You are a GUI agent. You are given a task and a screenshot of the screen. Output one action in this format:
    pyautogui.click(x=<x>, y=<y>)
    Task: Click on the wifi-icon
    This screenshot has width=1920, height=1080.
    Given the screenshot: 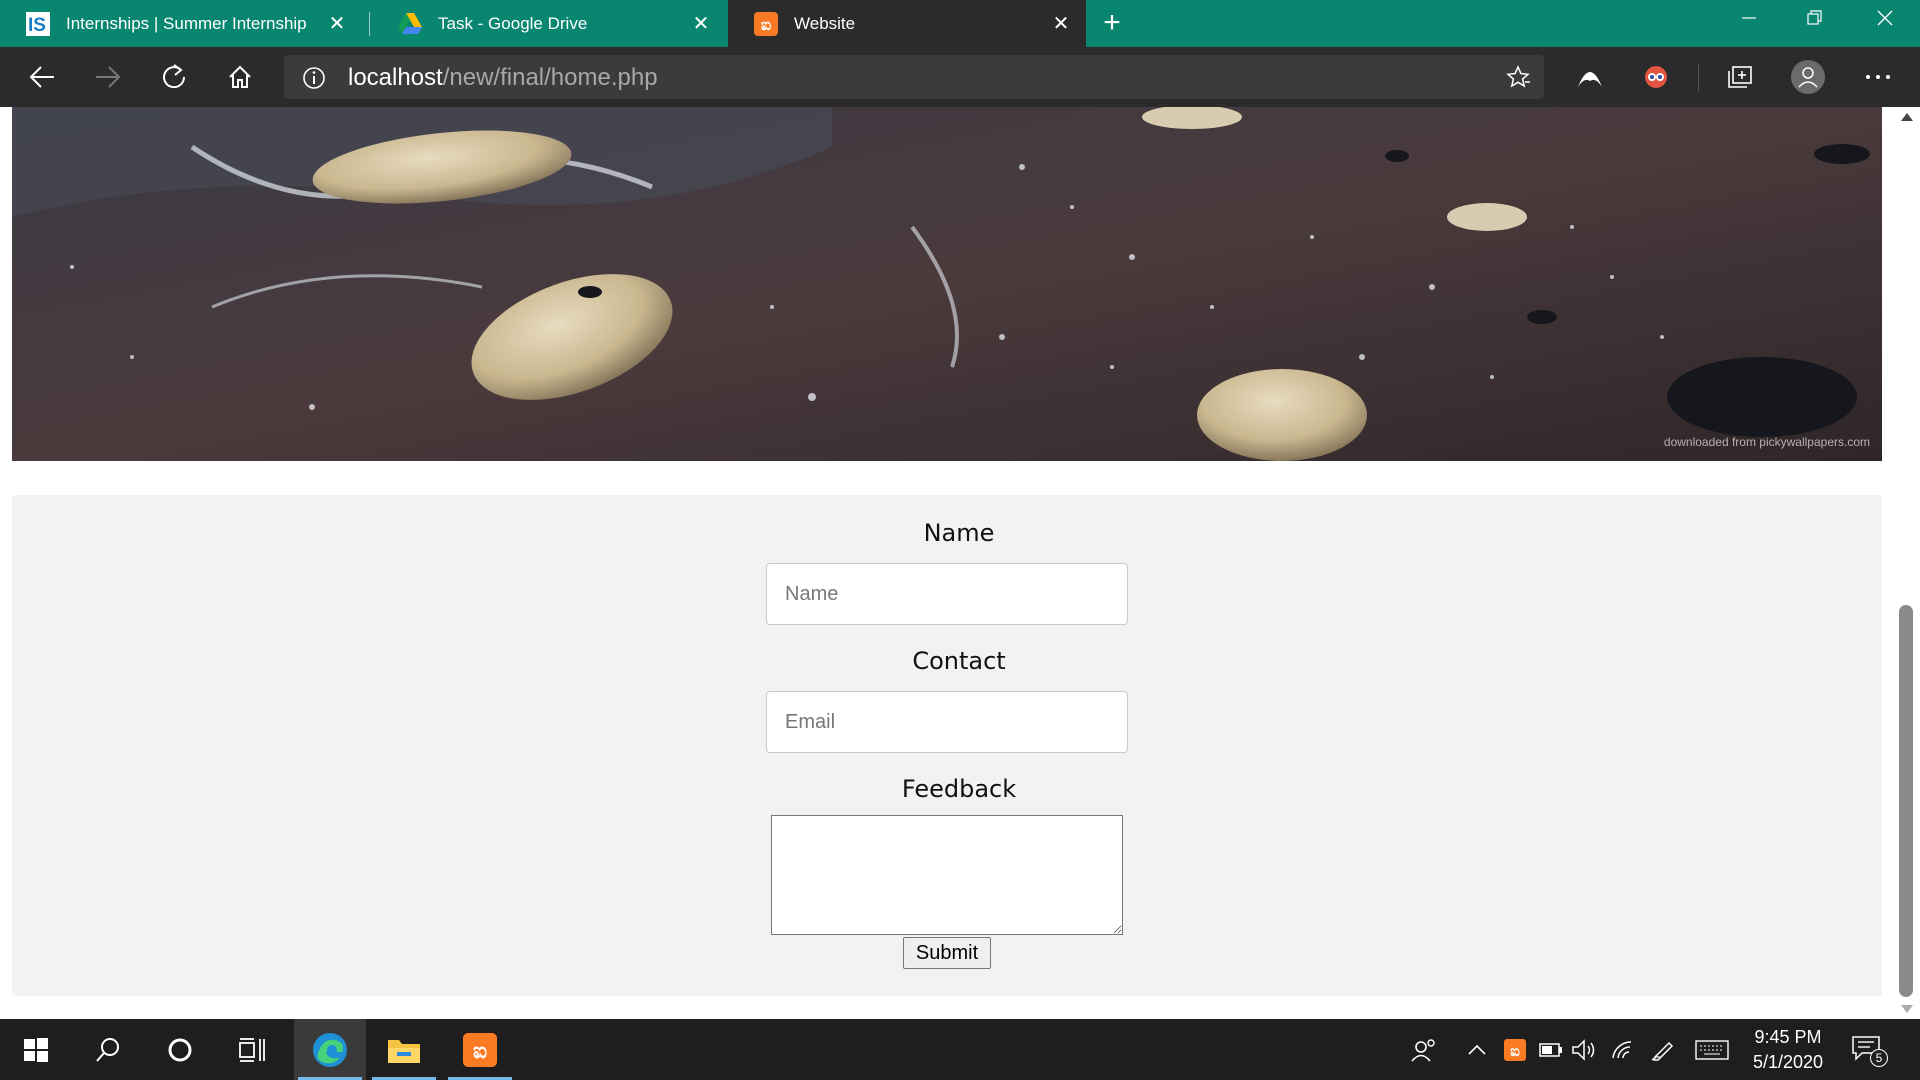 What is the action you would take?
    pyautogui.click(x=1623, y=1049)
    